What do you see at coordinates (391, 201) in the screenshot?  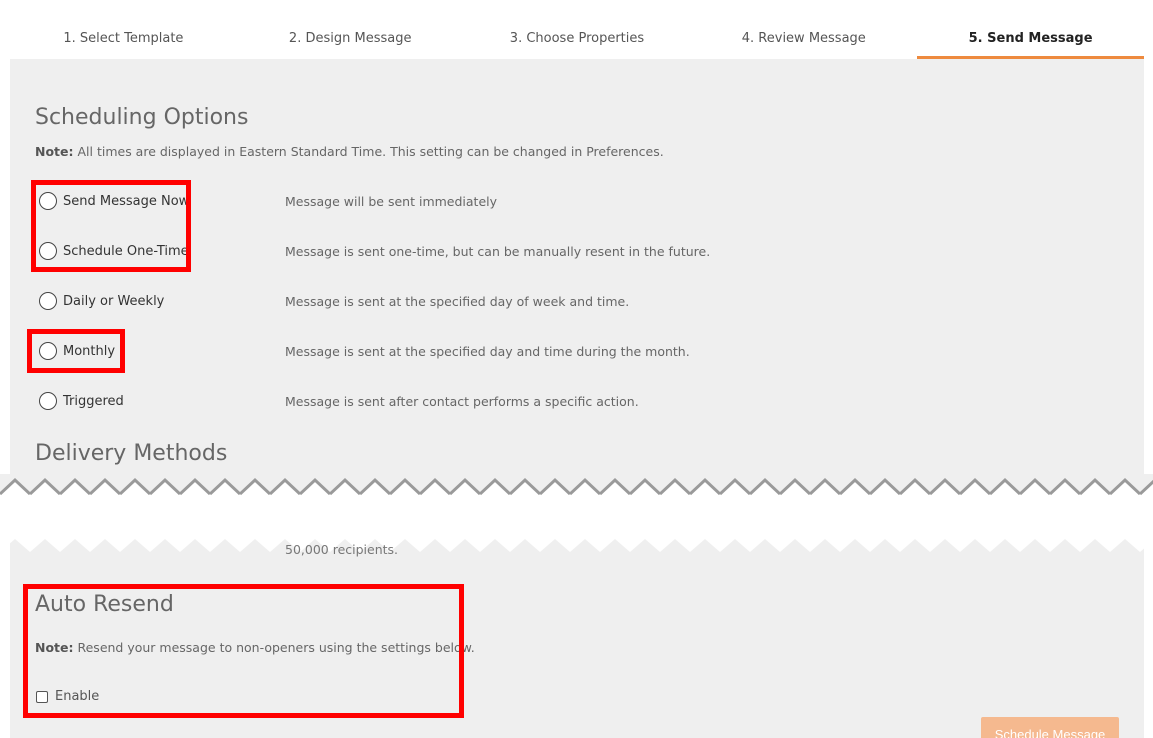 I see `option-description: Message will be sent immediately` at bounding box center [391, 201].